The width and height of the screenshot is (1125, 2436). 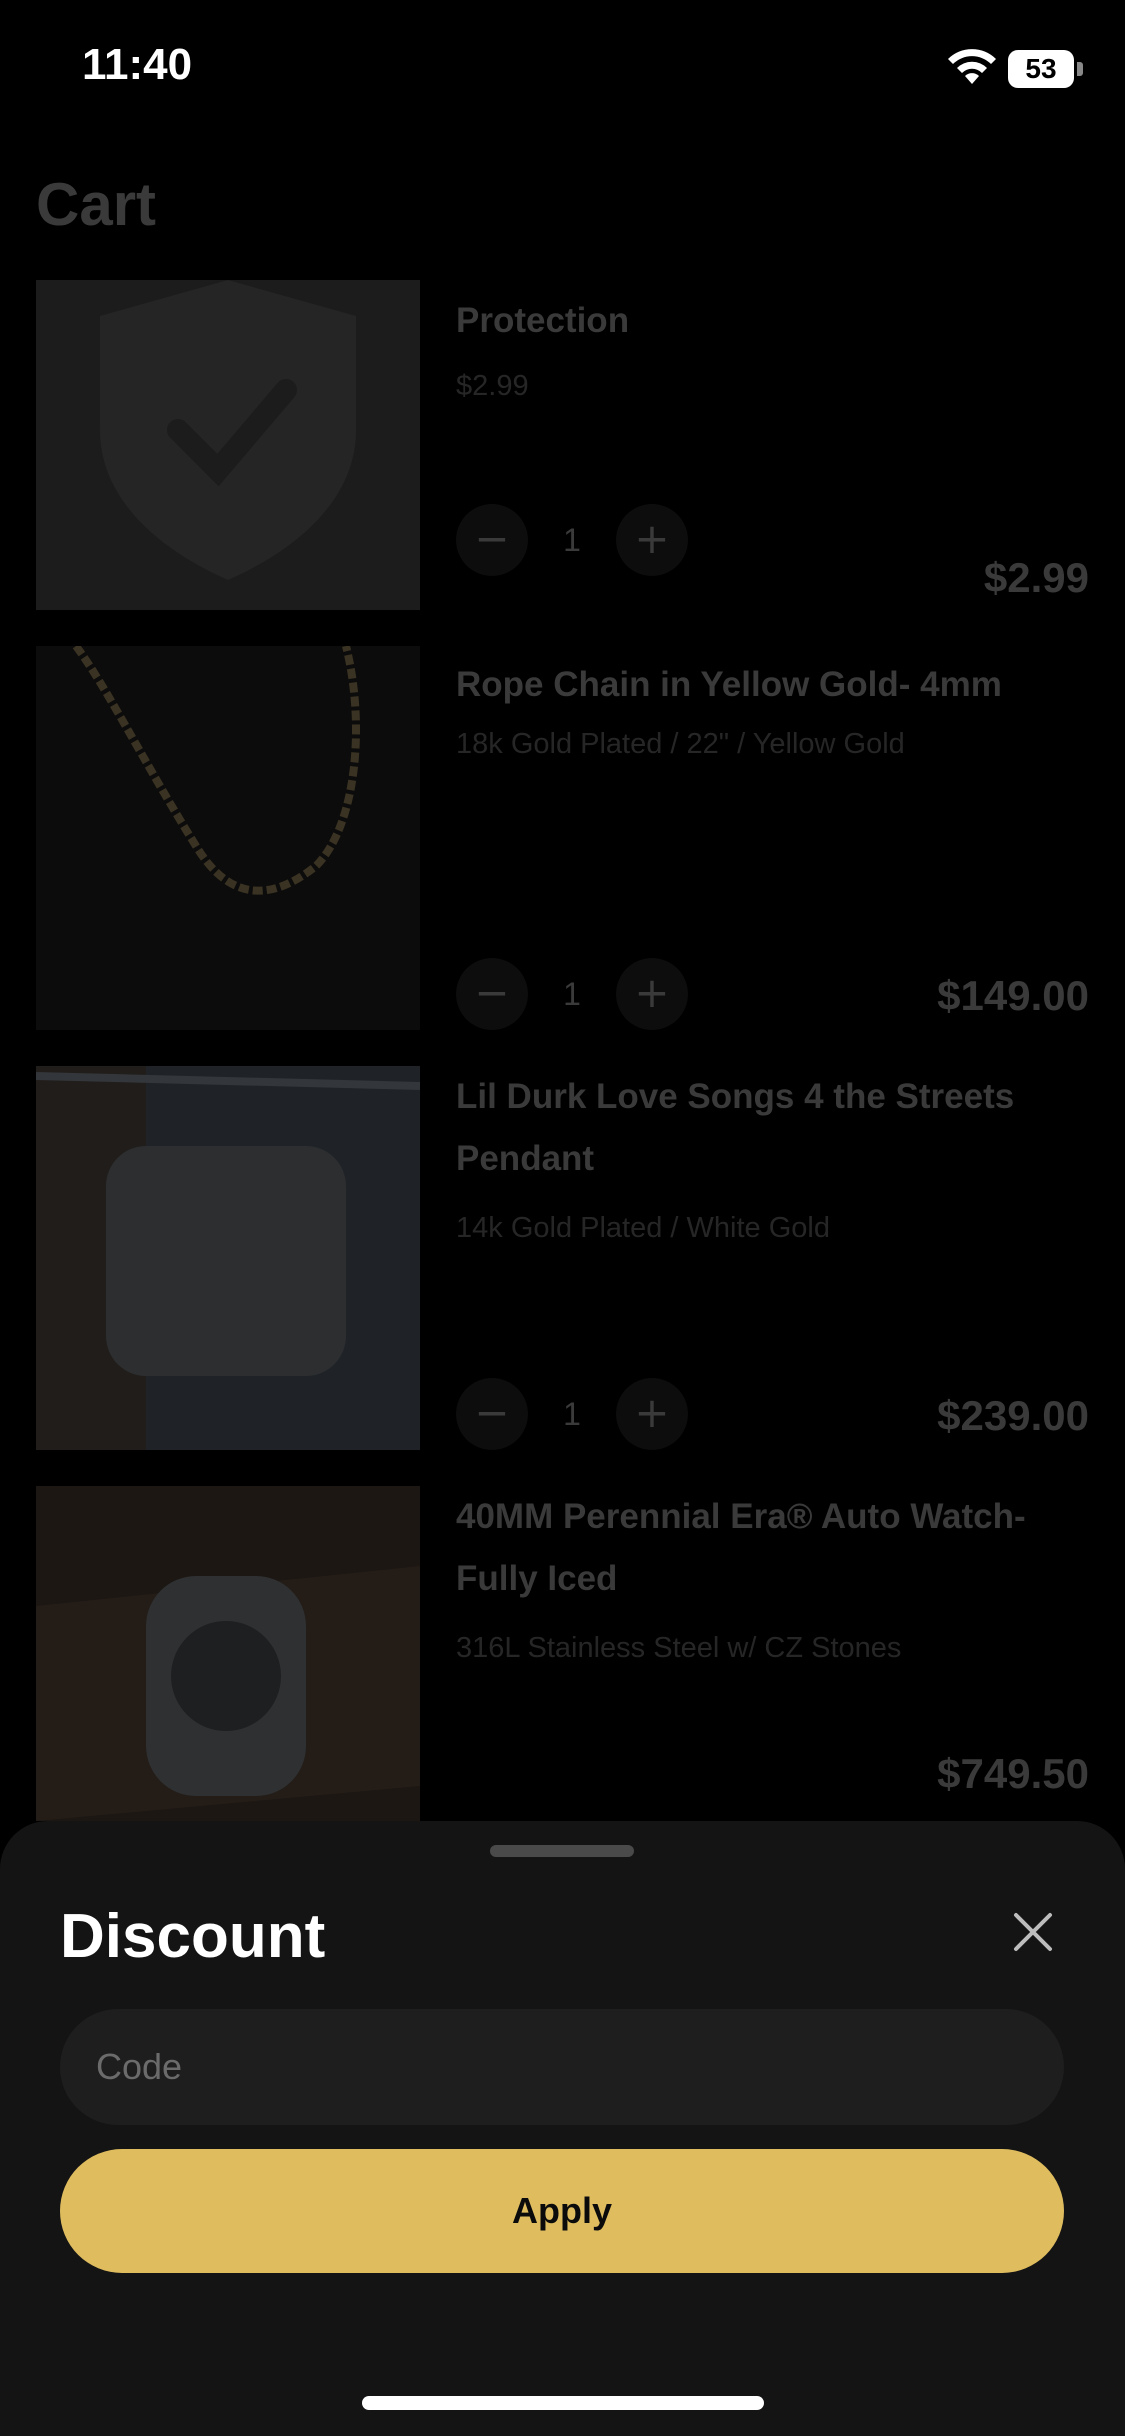 I want to click on close-icon, so click(x=1033, y=1932).